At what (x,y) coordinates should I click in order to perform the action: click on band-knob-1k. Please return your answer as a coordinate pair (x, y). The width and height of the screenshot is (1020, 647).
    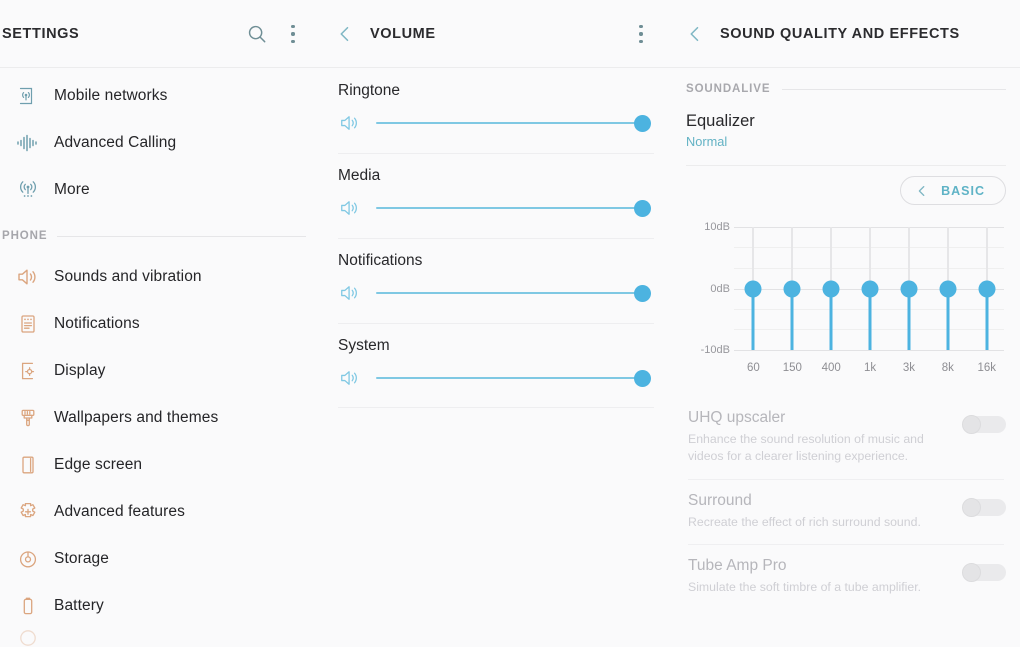
    Looking at the image, I should click on (870, 288).